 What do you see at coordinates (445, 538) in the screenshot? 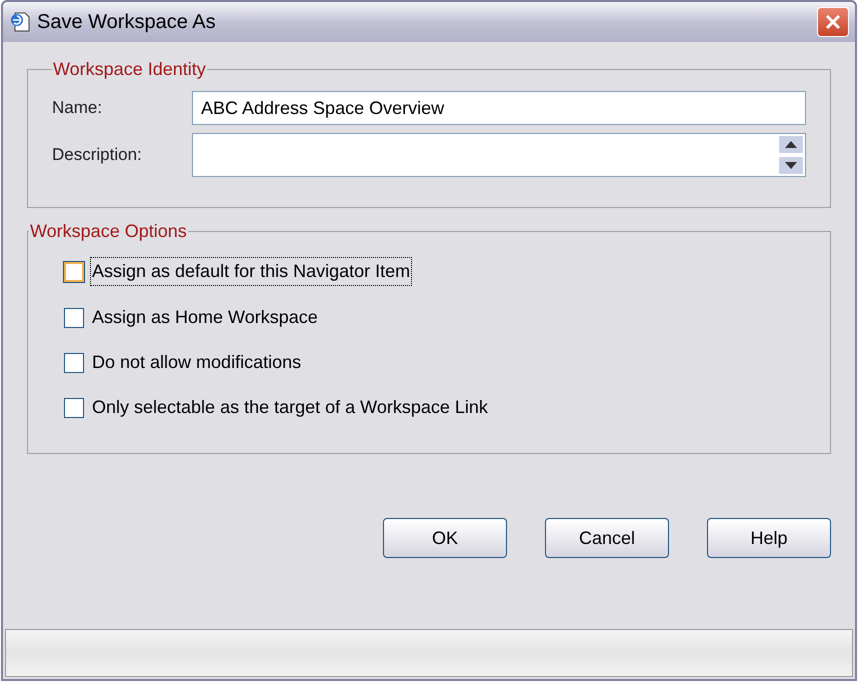
I see `dialog-button: OK` at bounding box center [445, 538].